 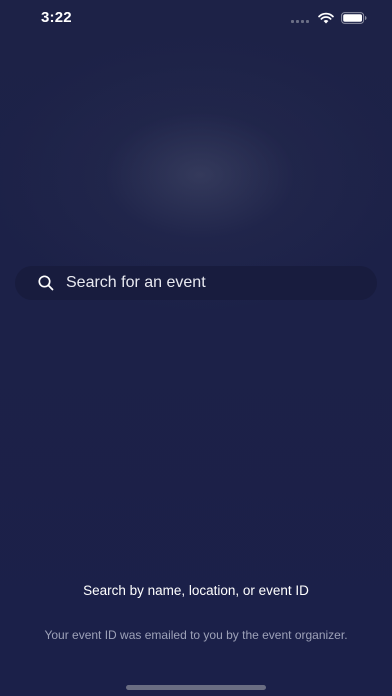 I want to click on status-icons, so click(x=329, y=18).